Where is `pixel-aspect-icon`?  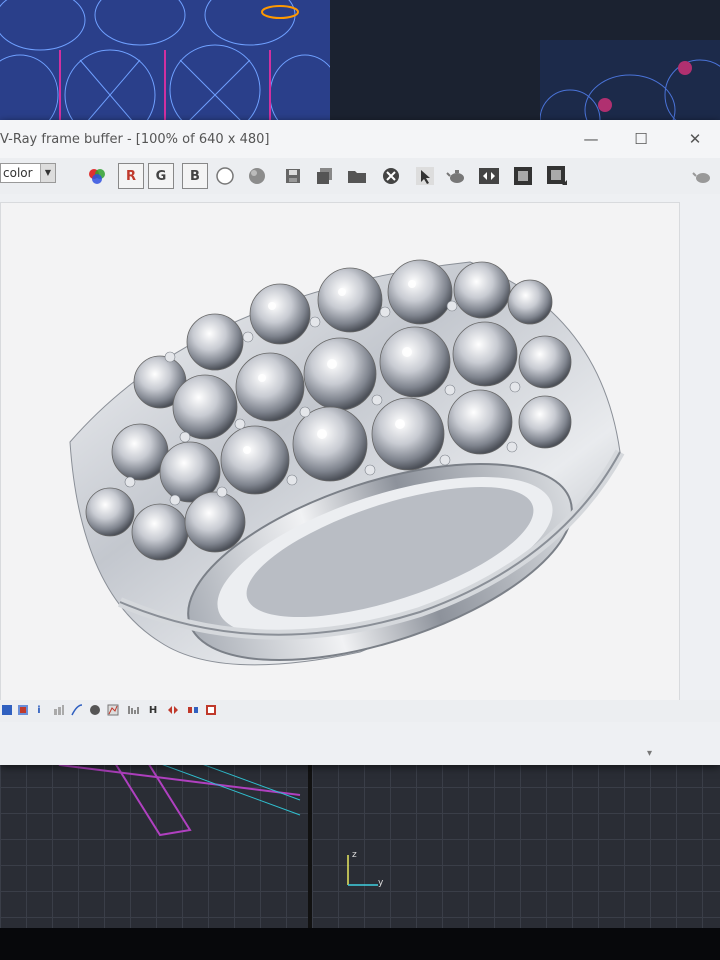
pixel-aspect-icon is located at coordinates (211, 710).